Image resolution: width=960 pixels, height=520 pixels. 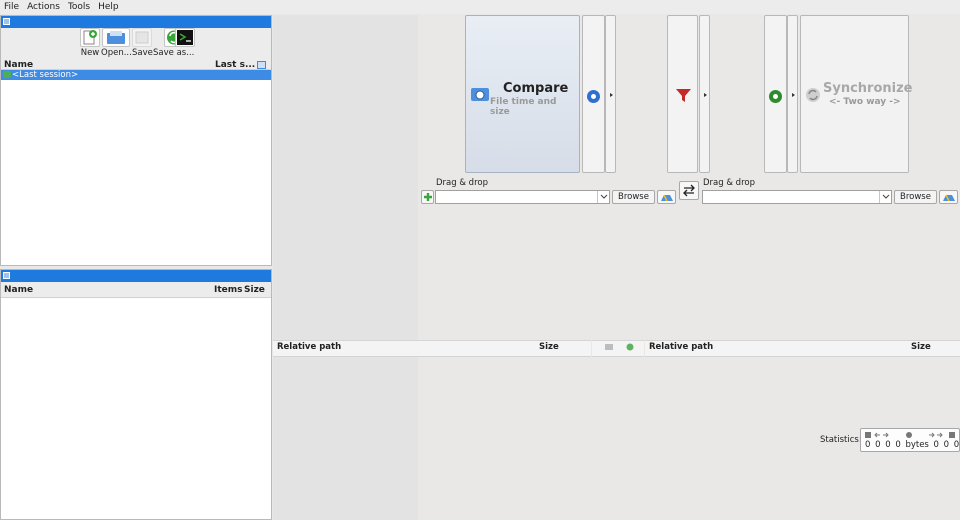 I want to click on synchronize-button: Synchronize <- Two way ->, so click(x=856, y=94).